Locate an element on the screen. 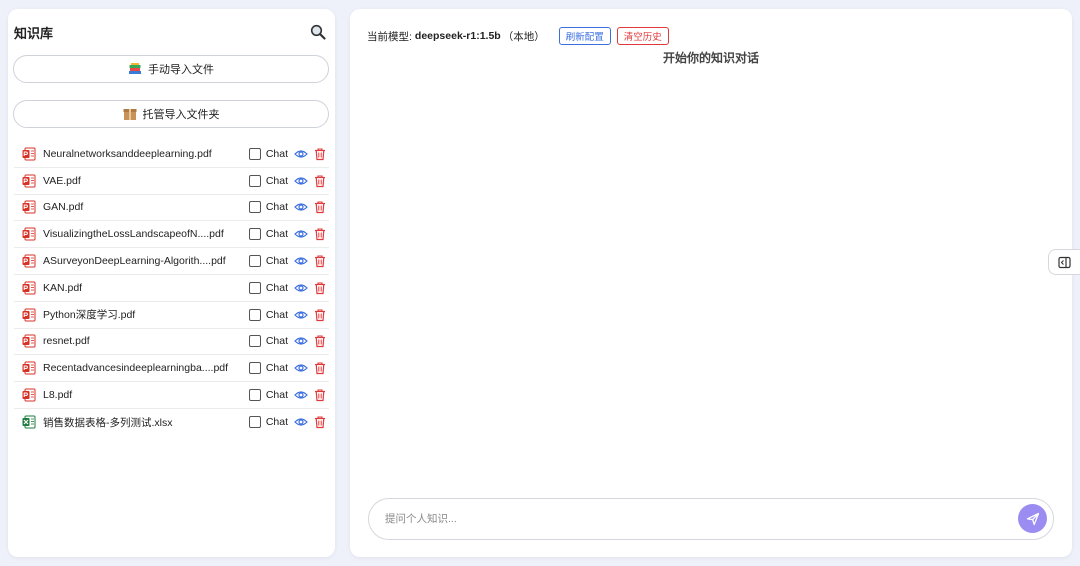  file-name: ASurveyonDeepLearning-Algorith....pdf is located at coordinates (134, 261).